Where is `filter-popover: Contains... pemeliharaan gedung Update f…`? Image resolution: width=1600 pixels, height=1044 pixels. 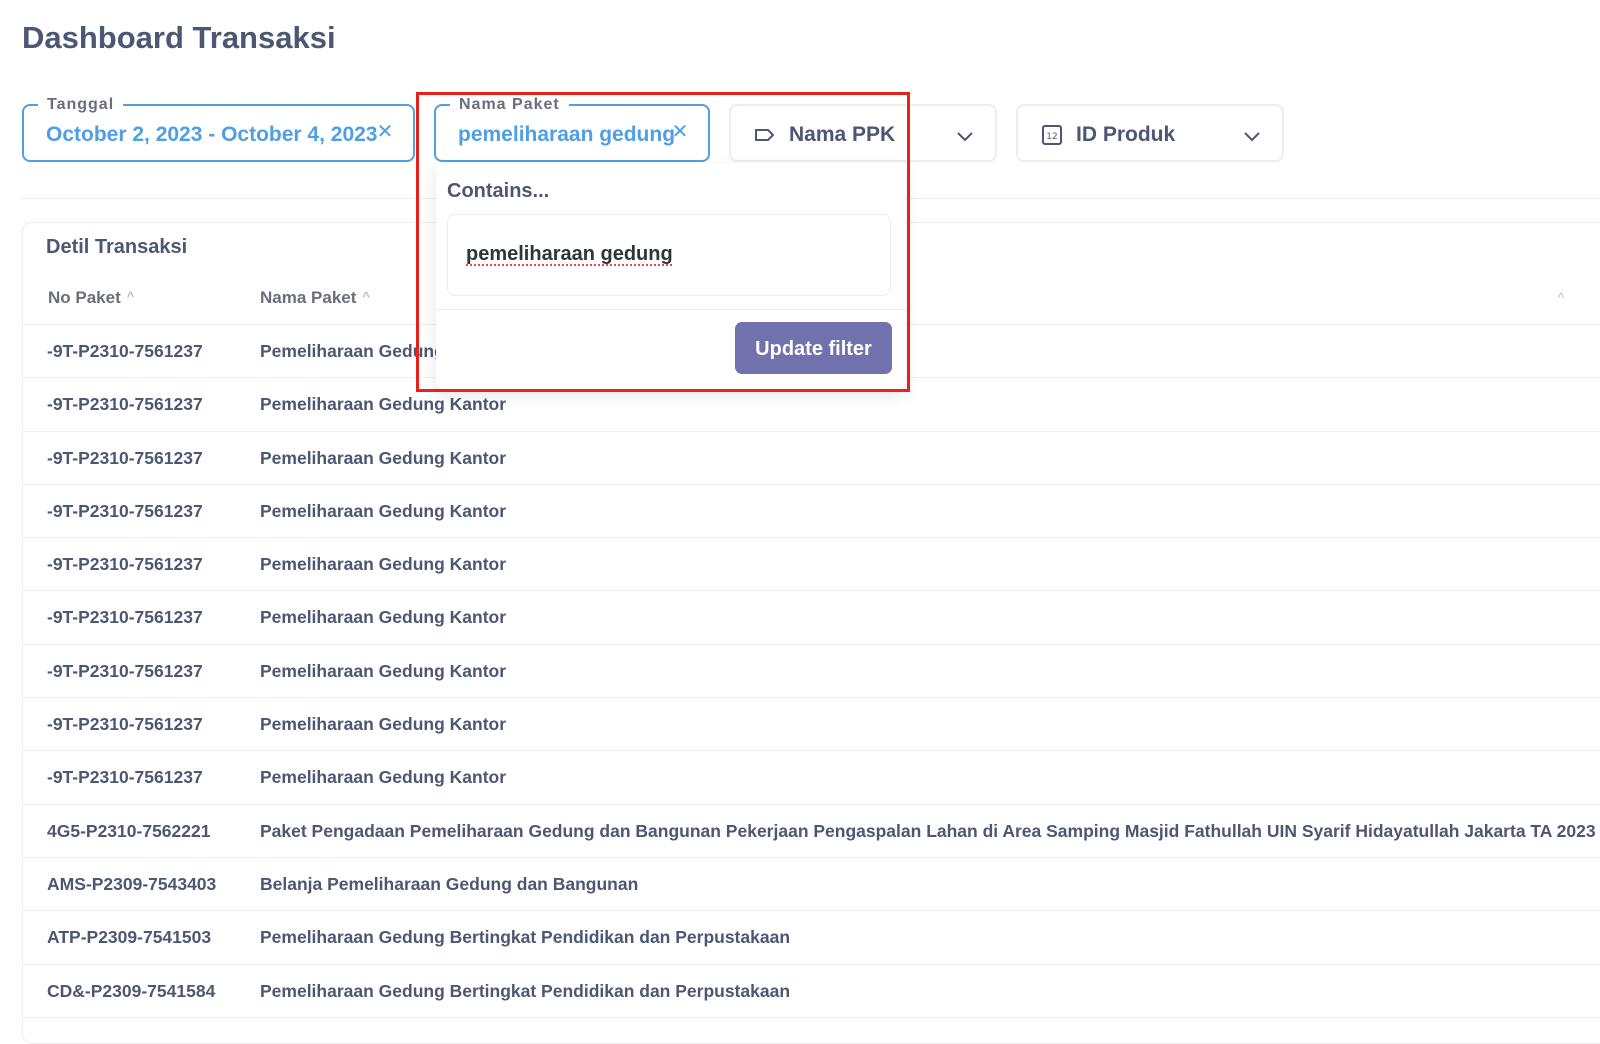
filter-popover: Contains... pemeliharaan gedung Update f… is located at coordinates (671, 276).